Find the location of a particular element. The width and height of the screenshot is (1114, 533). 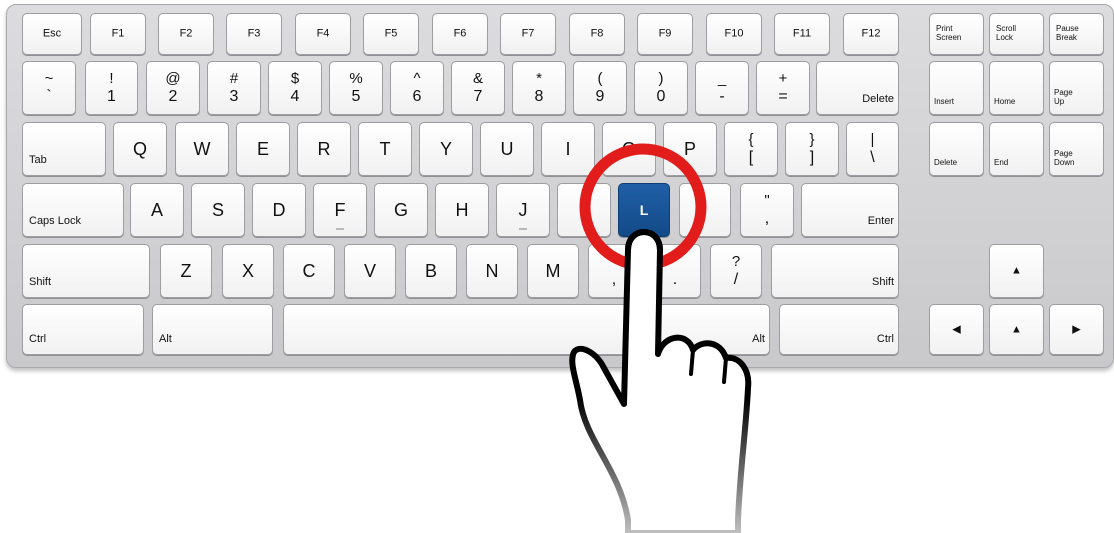

key-1: ! 1 is located at coordinates (111, 88).